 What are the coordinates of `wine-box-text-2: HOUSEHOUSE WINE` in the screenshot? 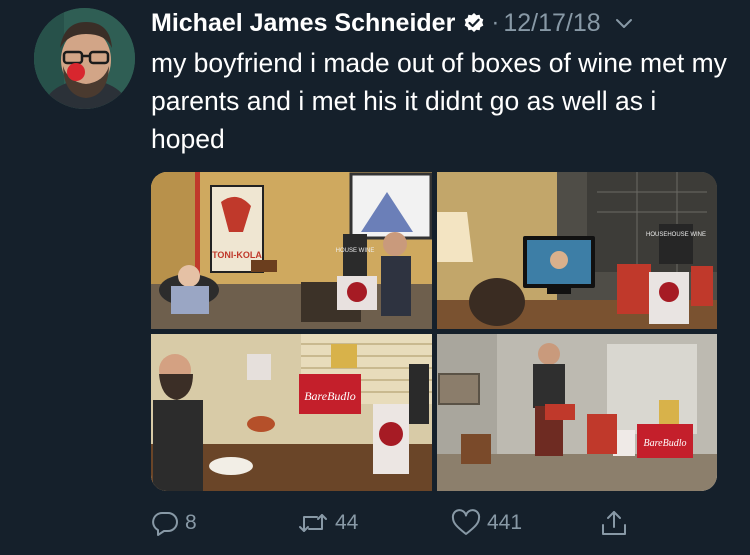 It's located at (676, 235).